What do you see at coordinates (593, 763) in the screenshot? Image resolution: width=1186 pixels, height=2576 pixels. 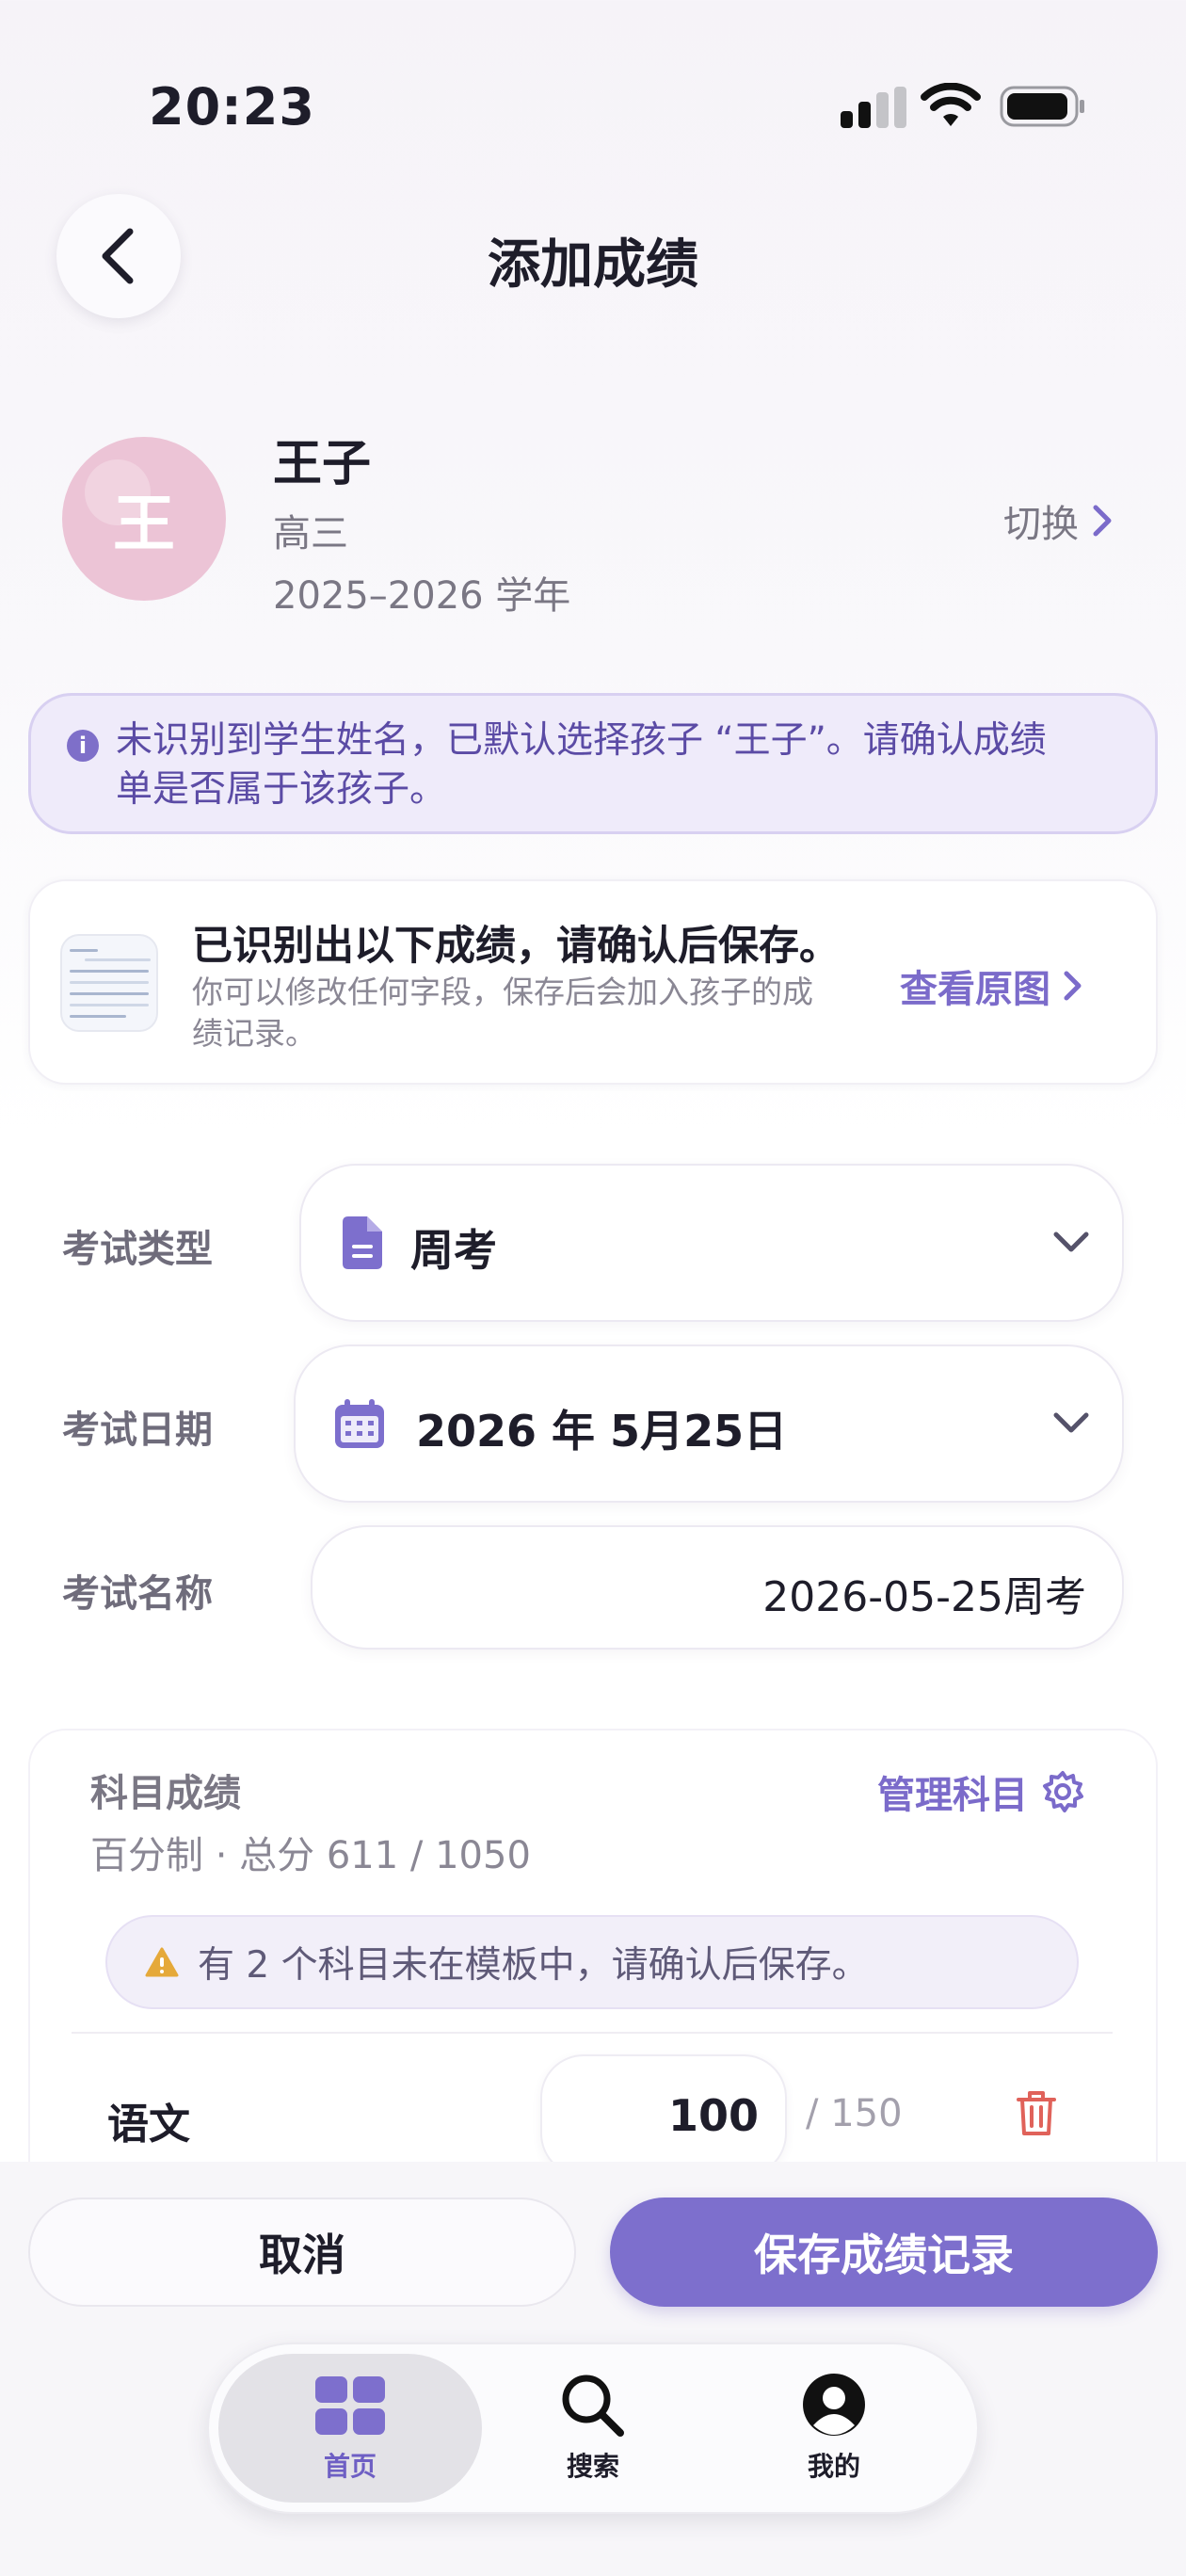 I see `student-notice-banner: i 未识别到学生姓名，已默认选择孩子 “王子”。请确认成绩 单是否属于该孩子。` at bounding box center [593, 763].